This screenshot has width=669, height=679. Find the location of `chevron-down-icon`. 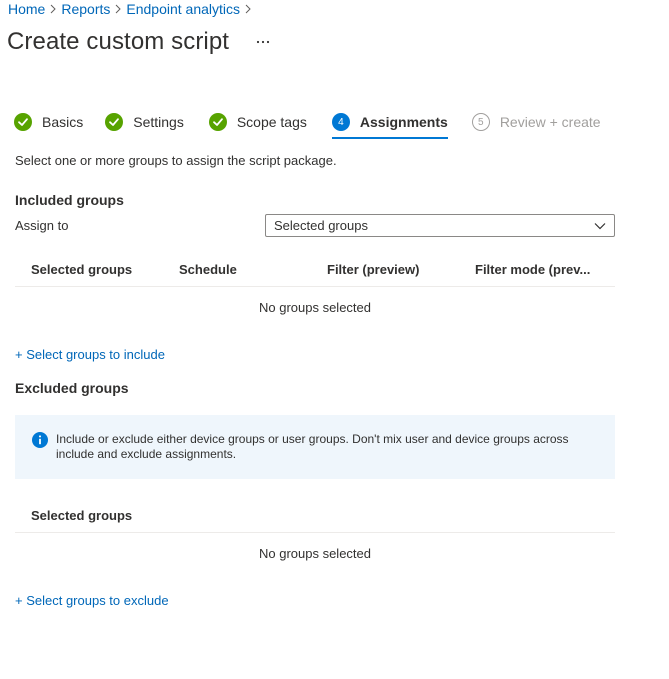

chevron-down-icon is located at coordinates (600, 226).